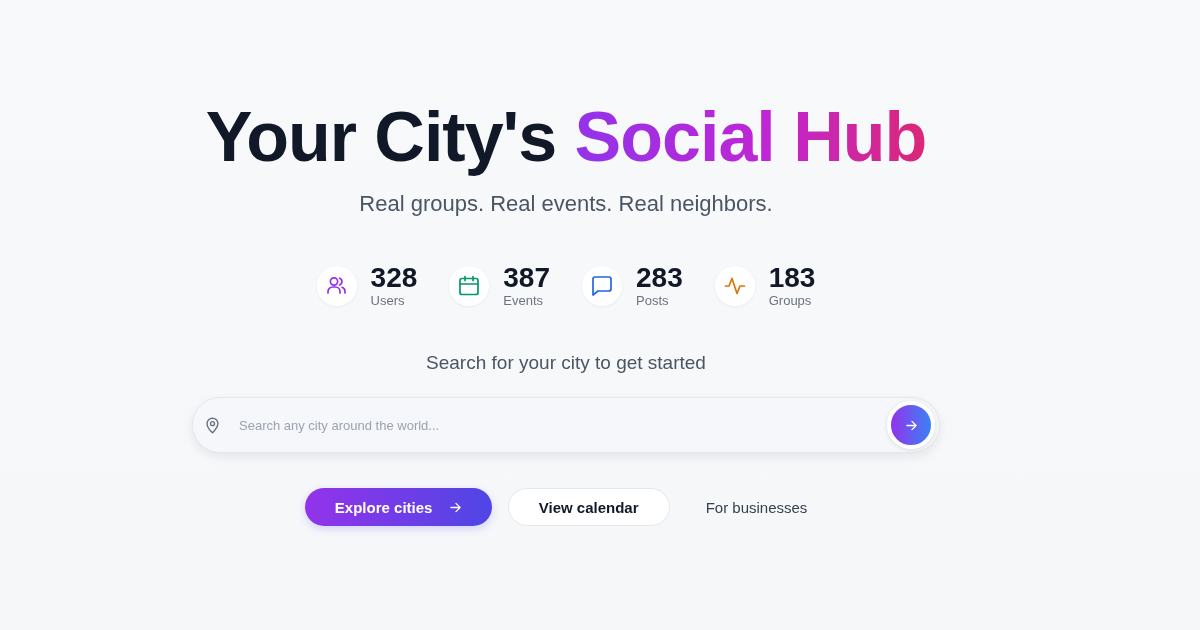  What do you see at coordinates (602, 286) in the screenshot?
I see `speech-bubble-icon` at bounding box center [602, 286].